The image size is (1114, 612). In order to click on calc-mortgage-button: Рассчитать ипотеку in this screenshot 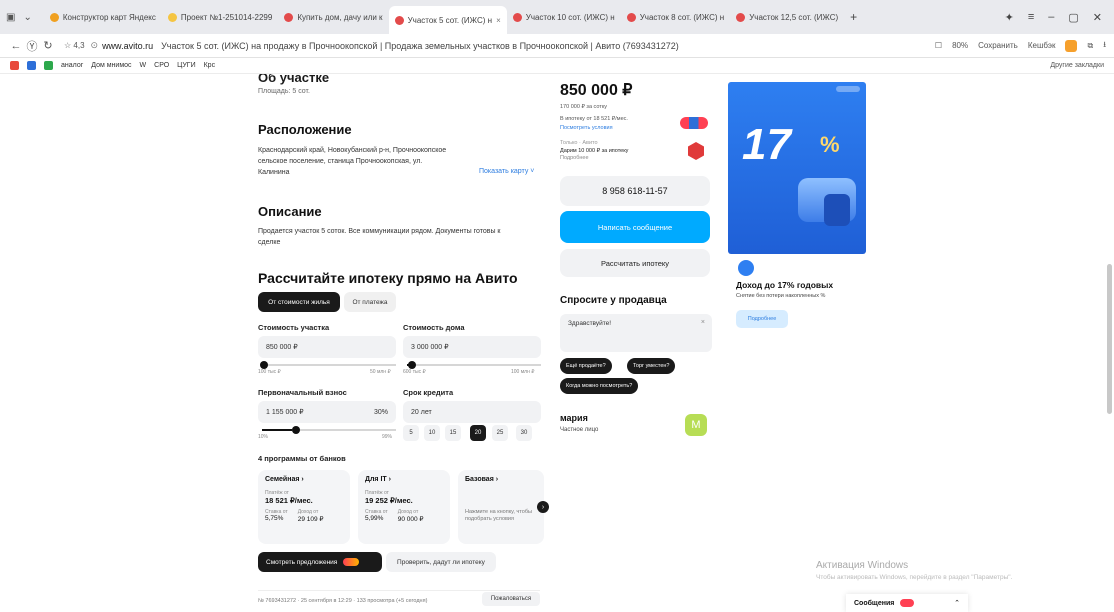, I will do `click(635, 263)`.